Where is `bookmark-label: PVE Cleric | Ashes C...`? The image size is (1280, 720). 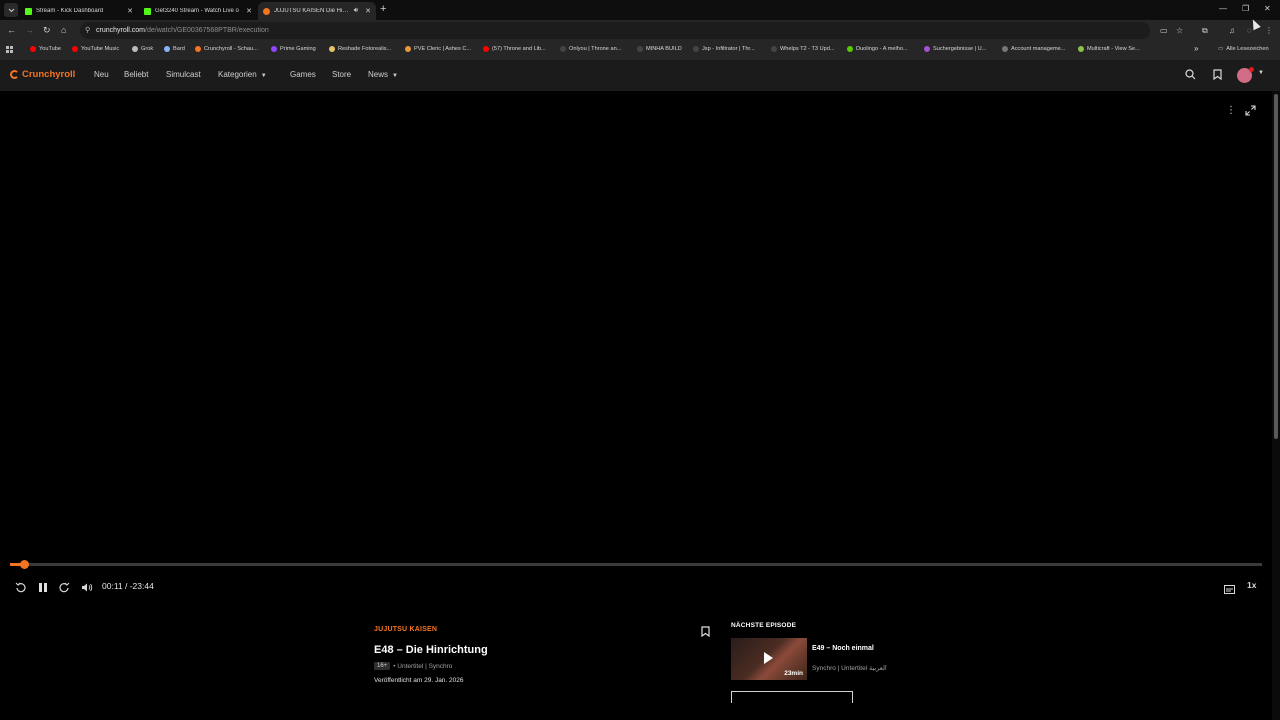 bookmark-label: PVE Cleric | Ashes C... is located at coordinates (443, 49).